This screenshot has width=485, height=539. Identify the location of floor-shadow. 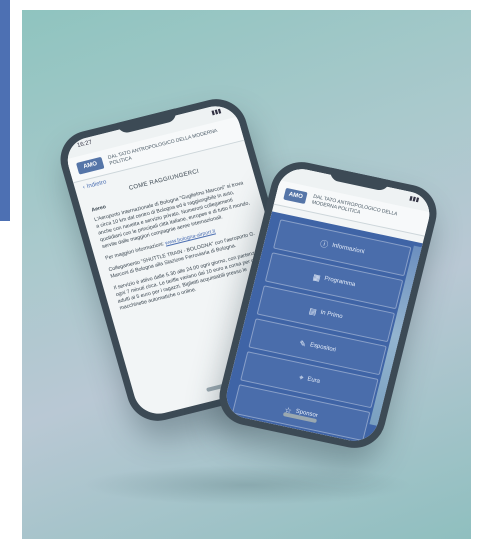
(247, 485).